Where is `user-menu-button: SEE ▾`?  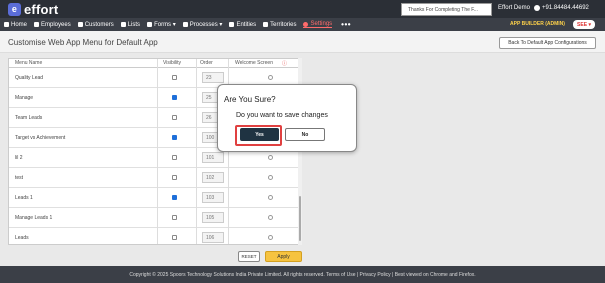
user-menu-button: SEE ▾ is located at coordinates (584, 24).